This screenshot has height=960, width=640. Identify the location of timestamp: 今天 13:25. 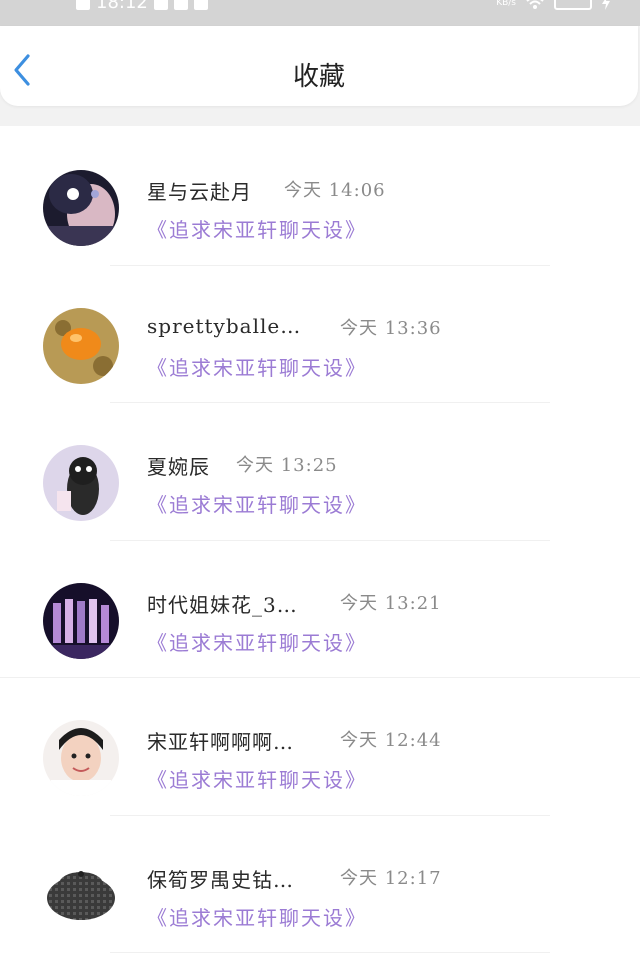
(287, 465).